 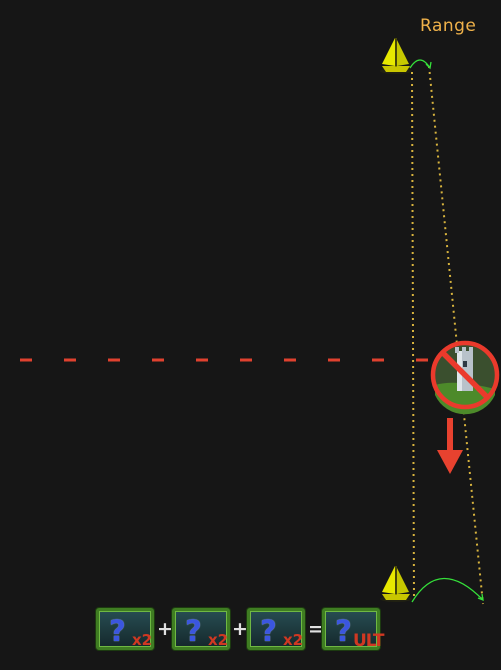 I want to click on down-arrow-icon, so click(x=450, y=446).